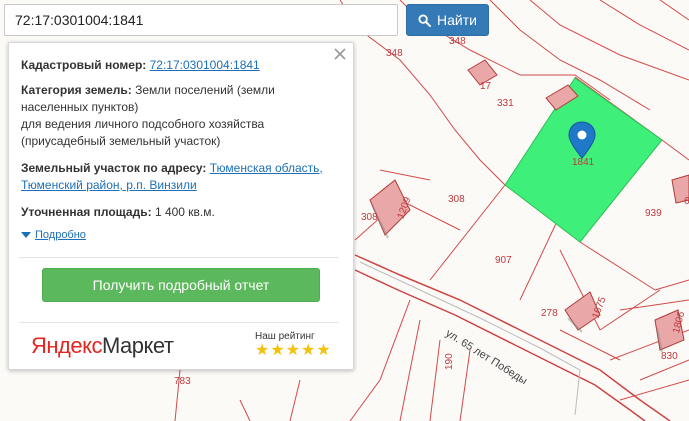  Describe the element at coordinates (205, 90) in the screenshot. I see `land-category-value: Земли поселений (земли` at that location.